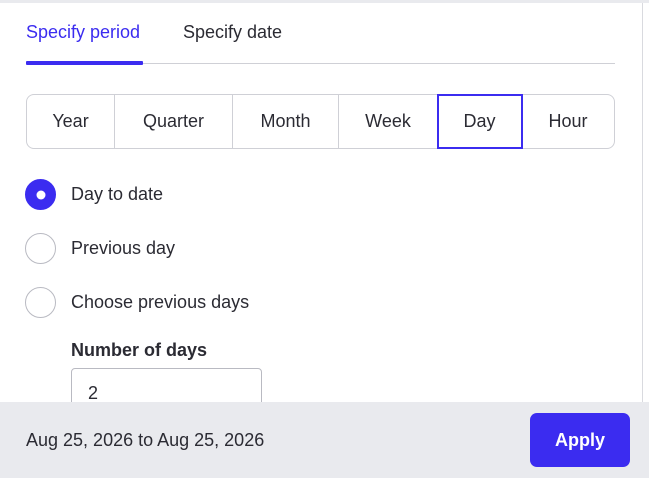  I want to click on apply-button: Apply, so click(580, 440).